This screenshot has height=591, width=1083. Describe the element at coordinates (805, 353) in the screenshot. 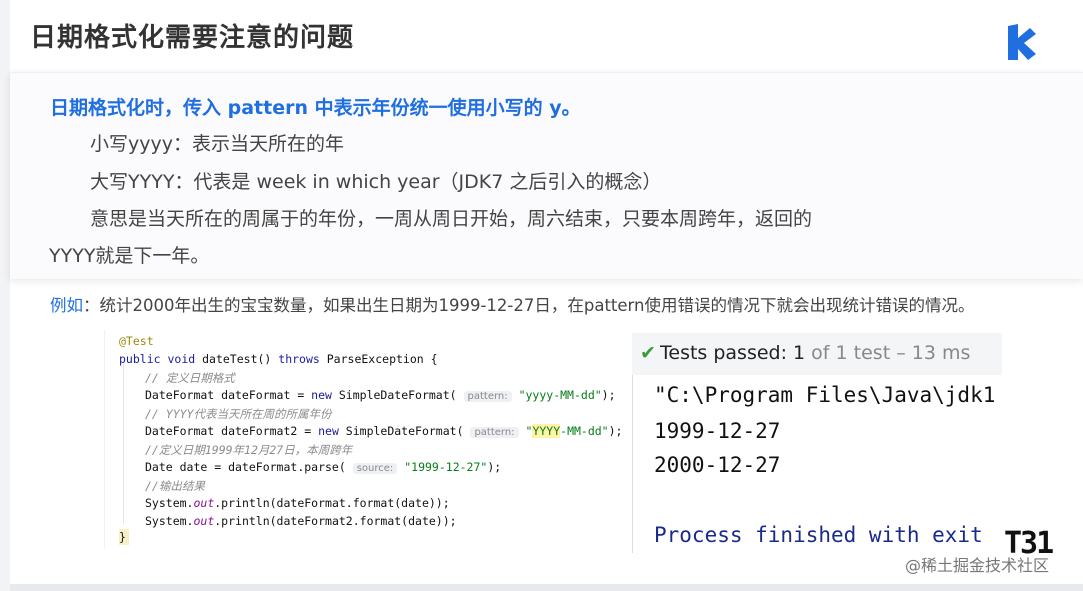

I see `tests-passed-status: ✔ Tests passed: 1 of 1 test – 13 ms` at that location.